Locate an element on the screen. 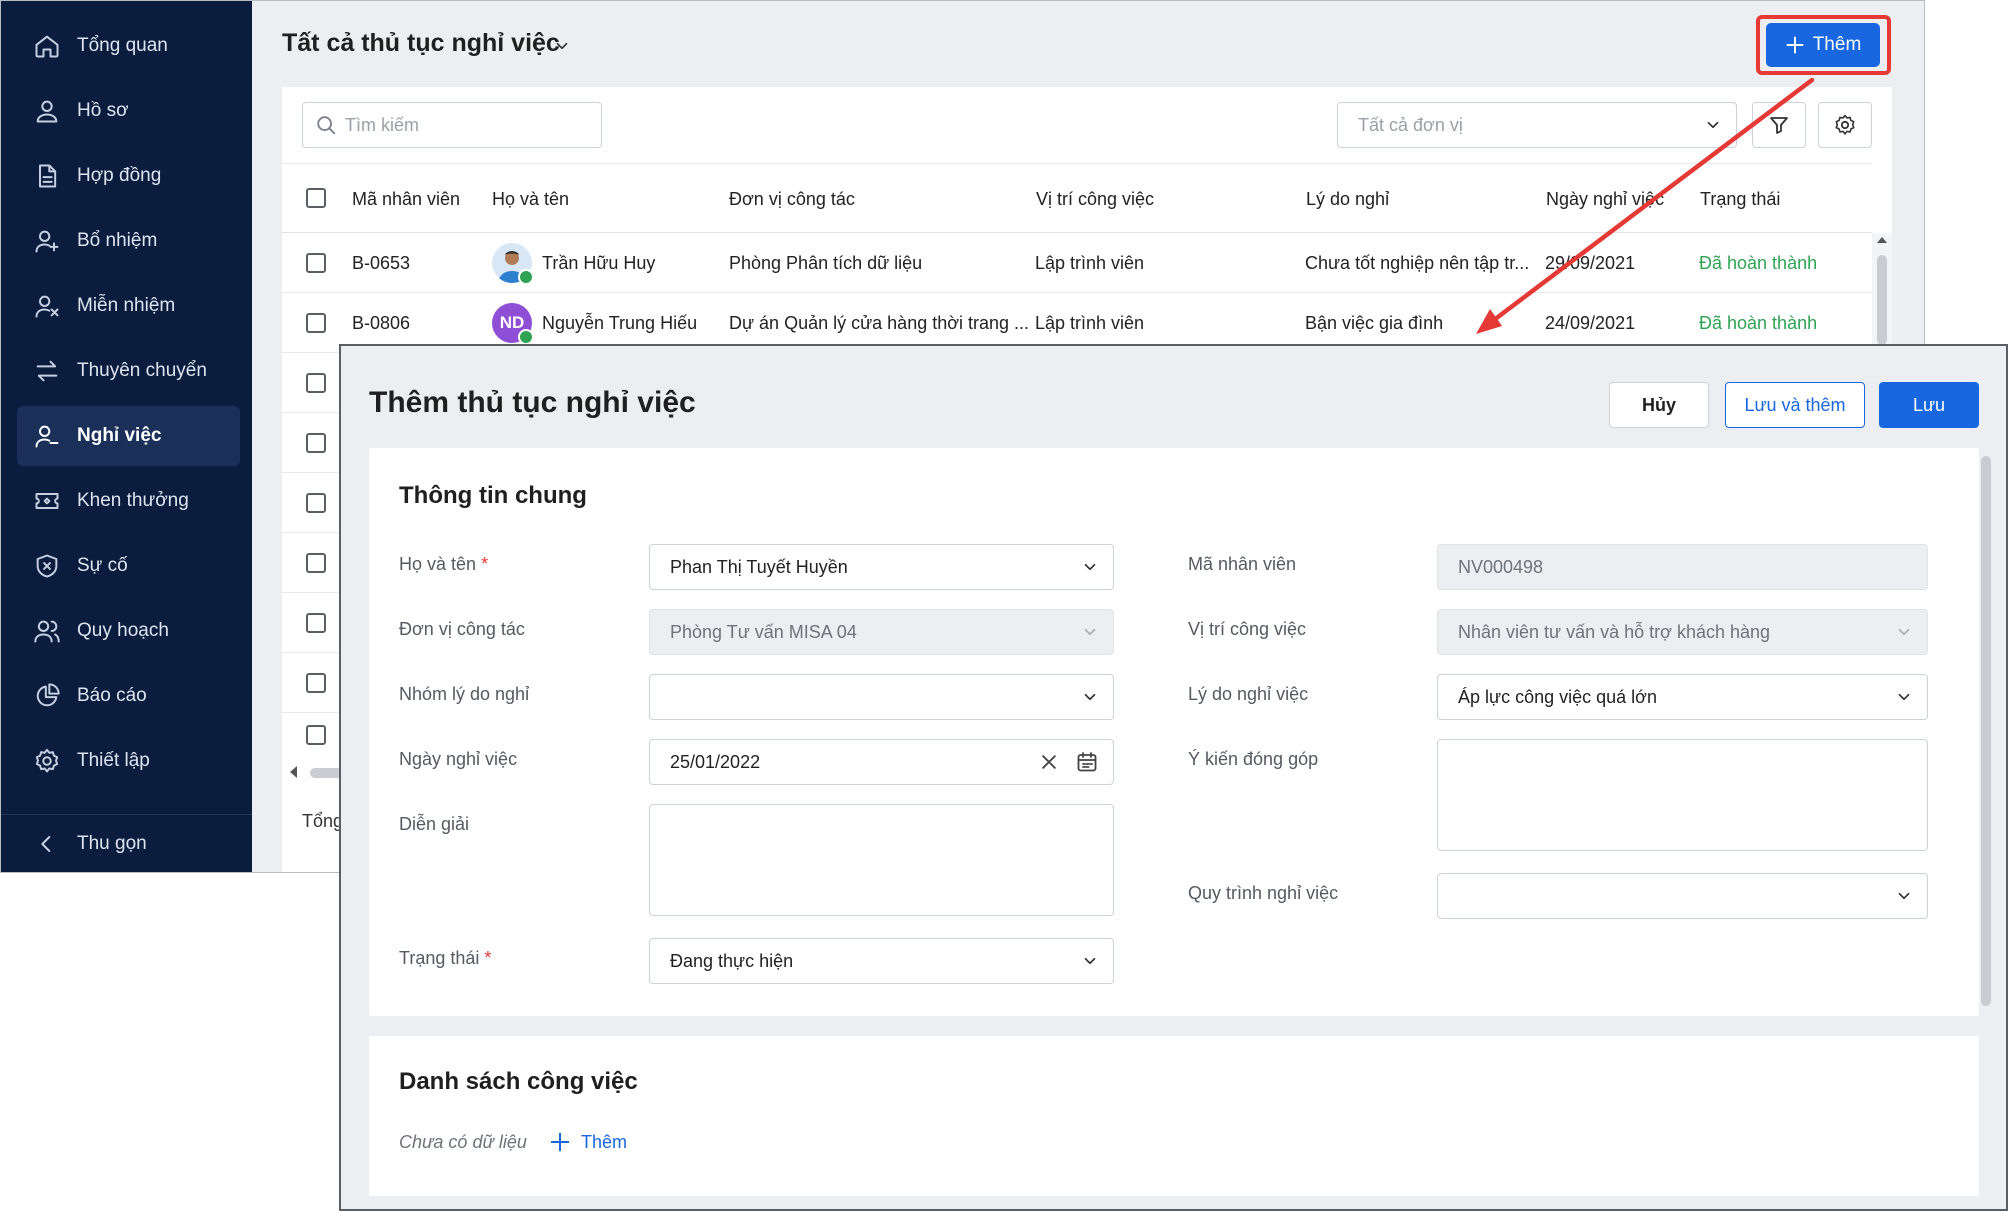 The width and height of the screenshot is (2008, 1211). column-header: Họ và tên is located at coordinates (530, 199).